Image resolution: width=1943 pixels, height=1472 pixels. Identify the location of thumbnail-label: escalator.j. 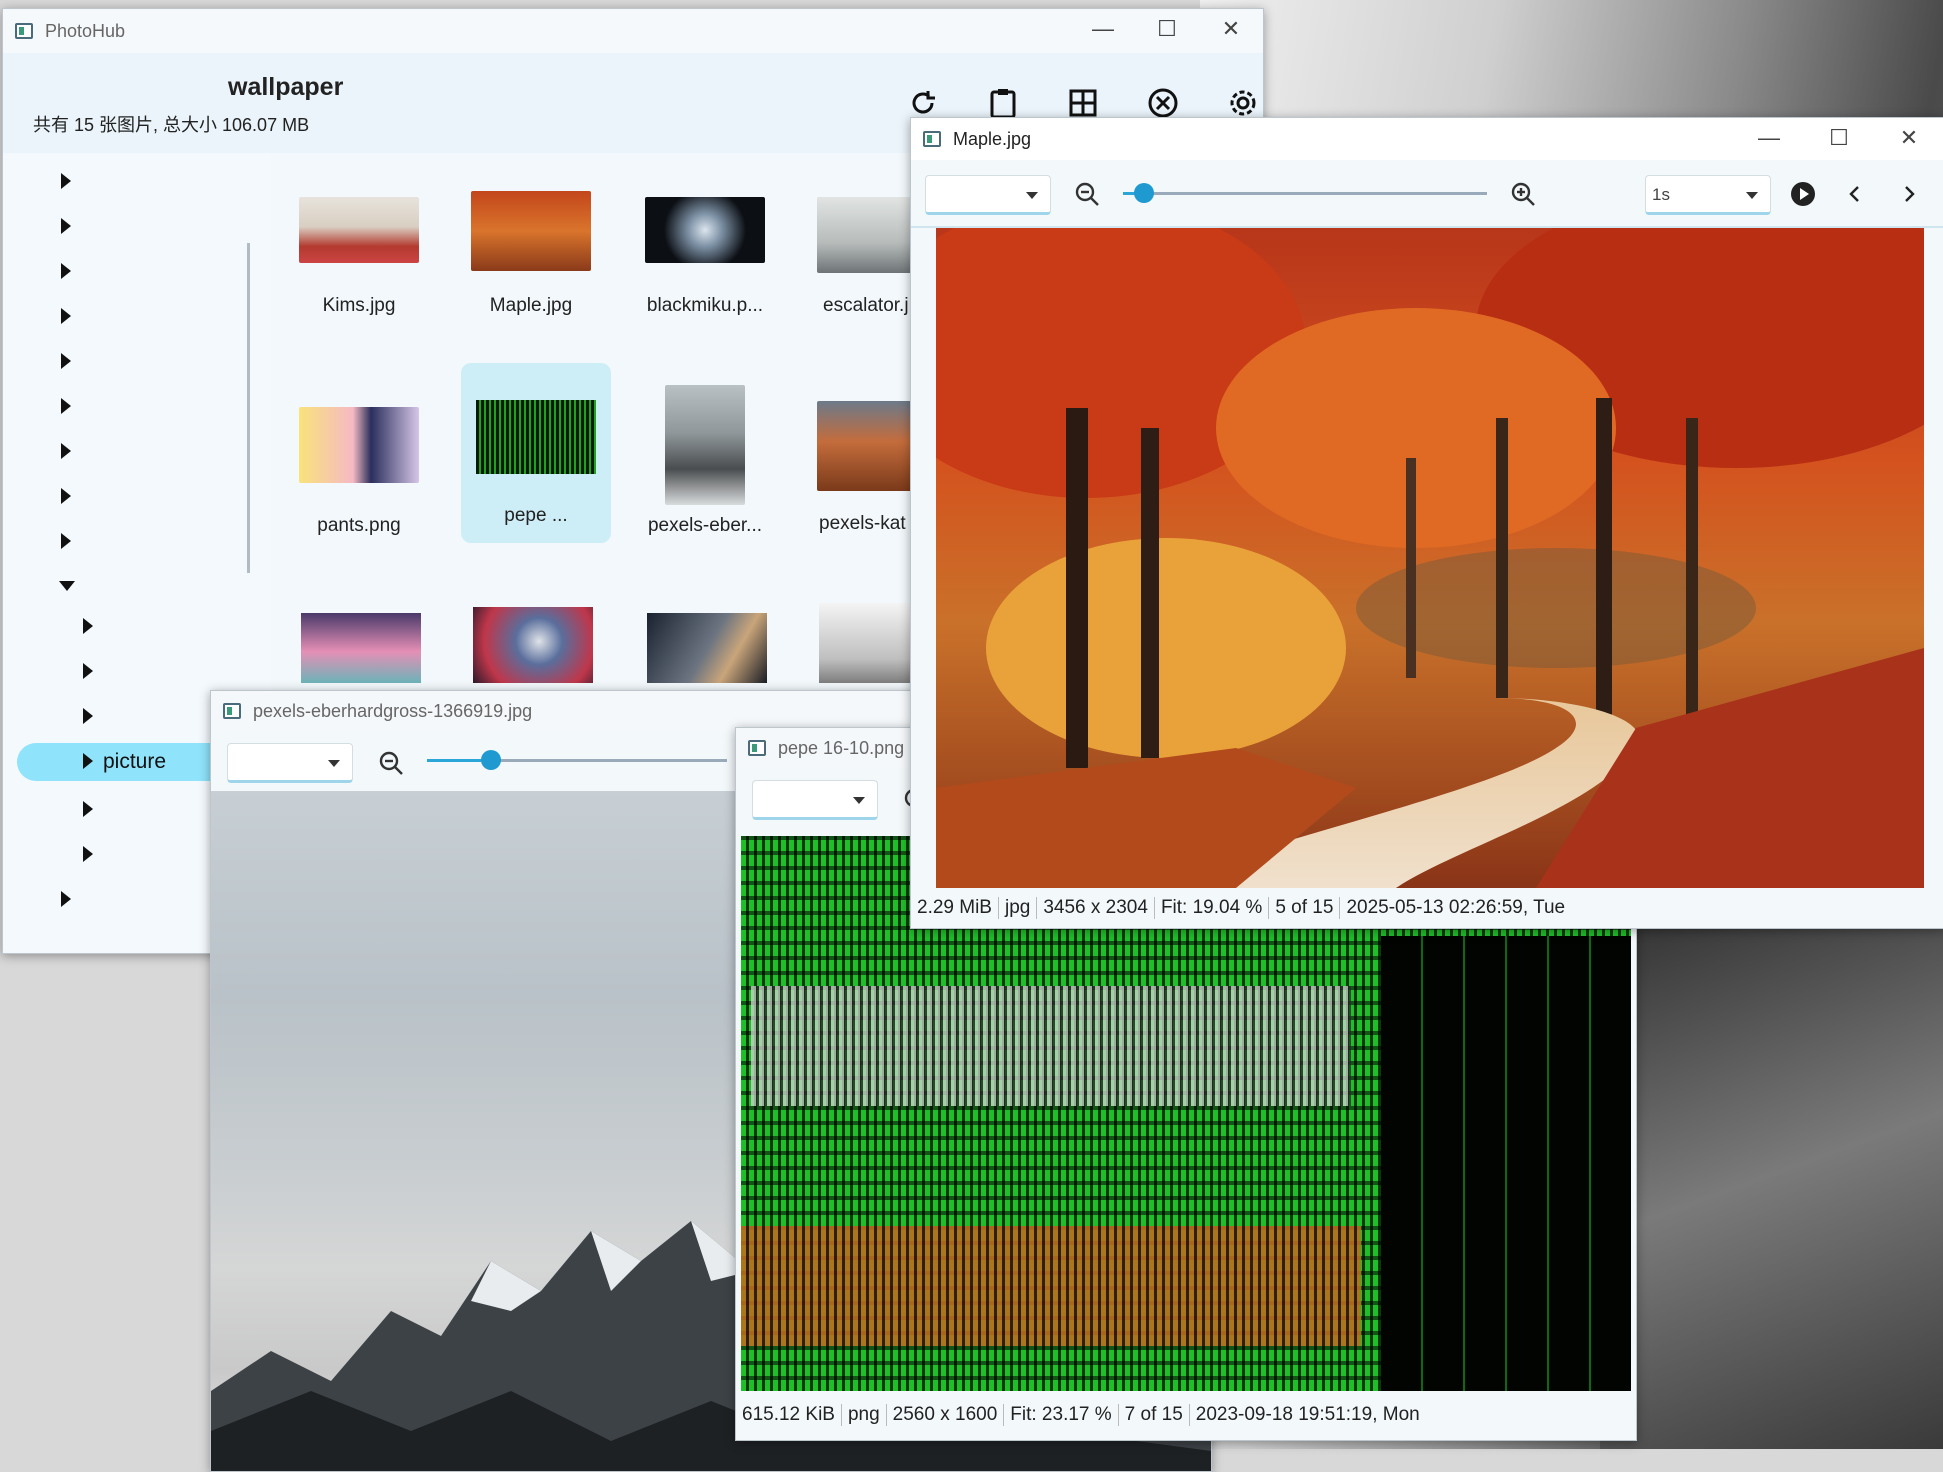
(866, 305).